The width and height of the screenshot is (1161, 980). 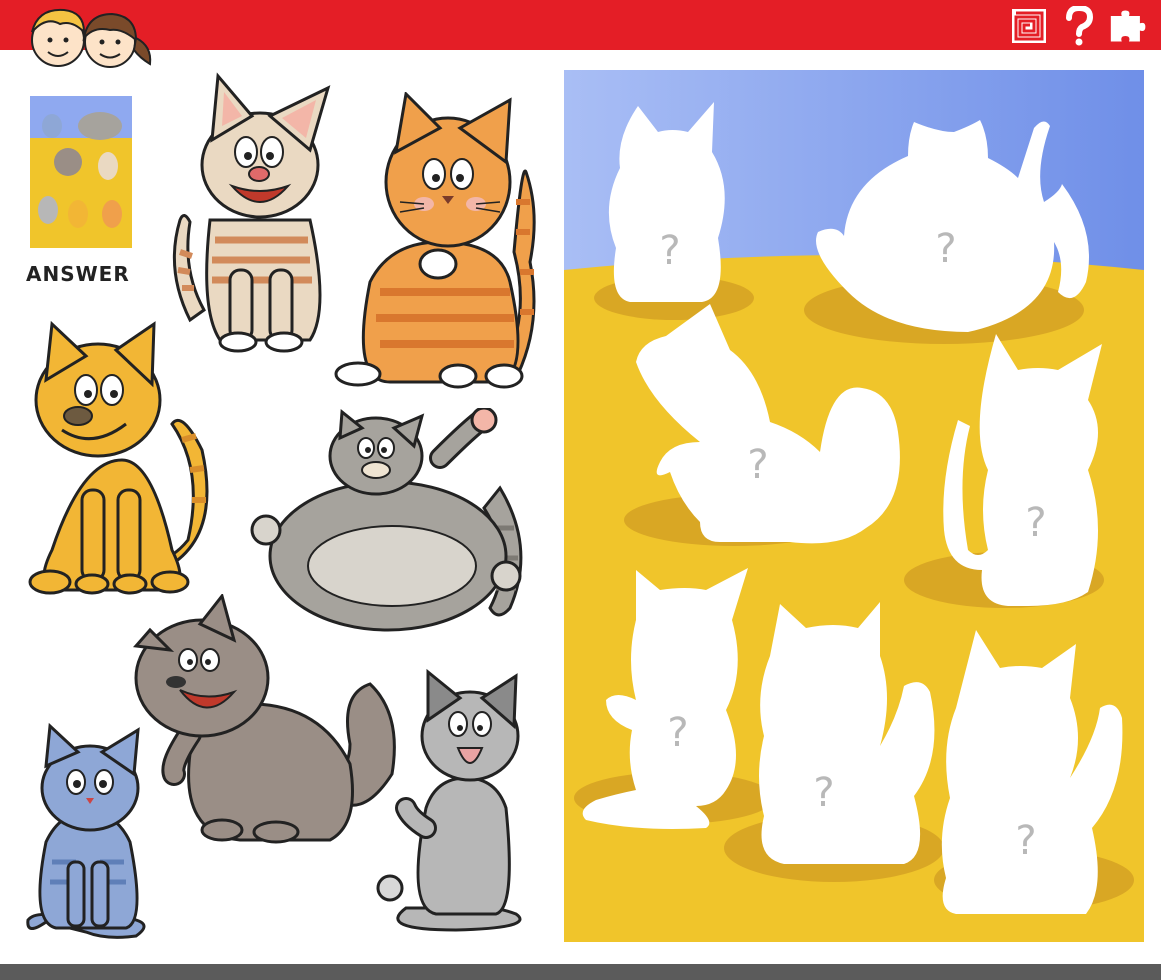 What do you see at coordinates (1034, 773) in the screenshot?
I see `silhouette-7: ?` at bounding box center [1034, 773].